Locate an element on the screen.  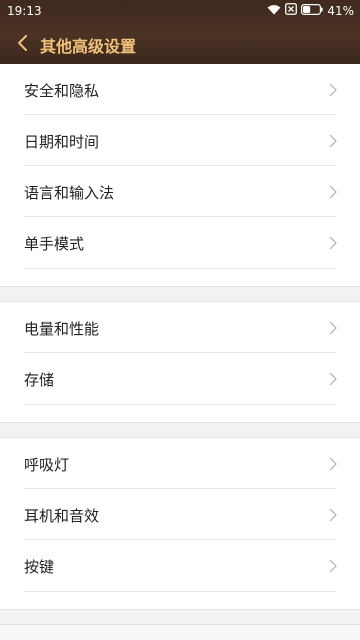
back-button is located at coordinates (23, 43).